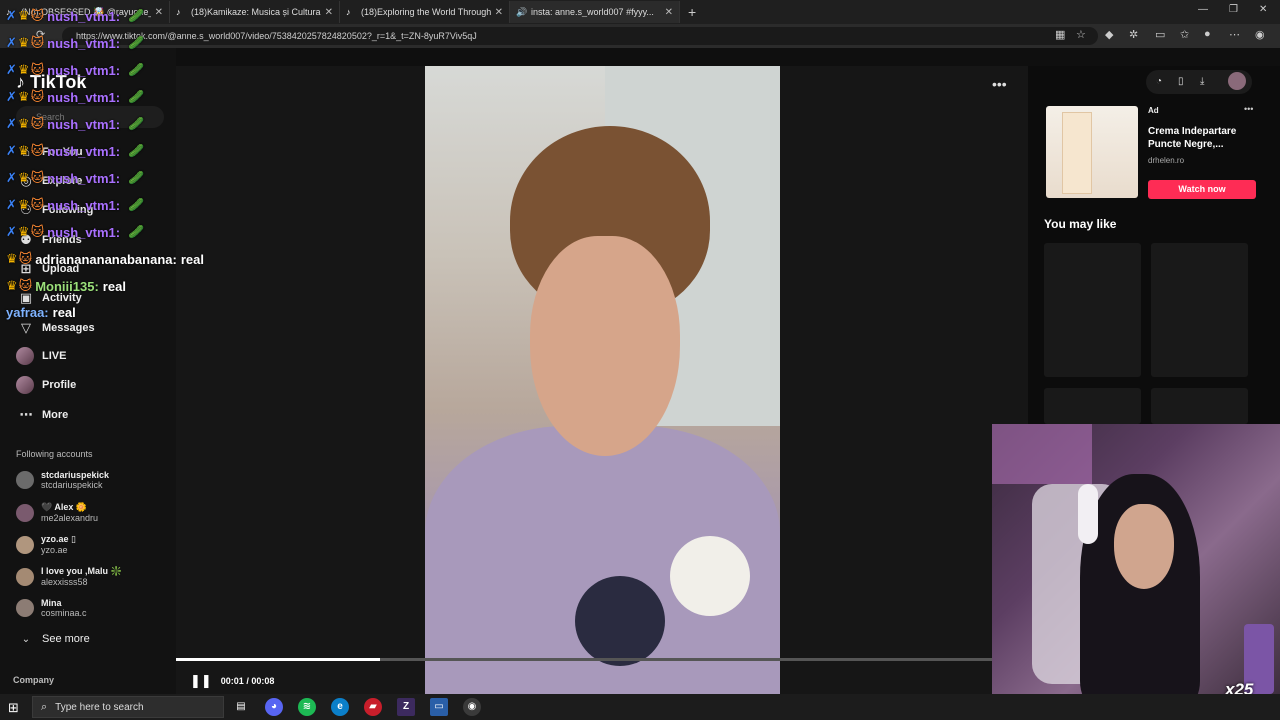 The image size is (1280, 720). I want to click on obs-icon: ◉, so click(472, 707).